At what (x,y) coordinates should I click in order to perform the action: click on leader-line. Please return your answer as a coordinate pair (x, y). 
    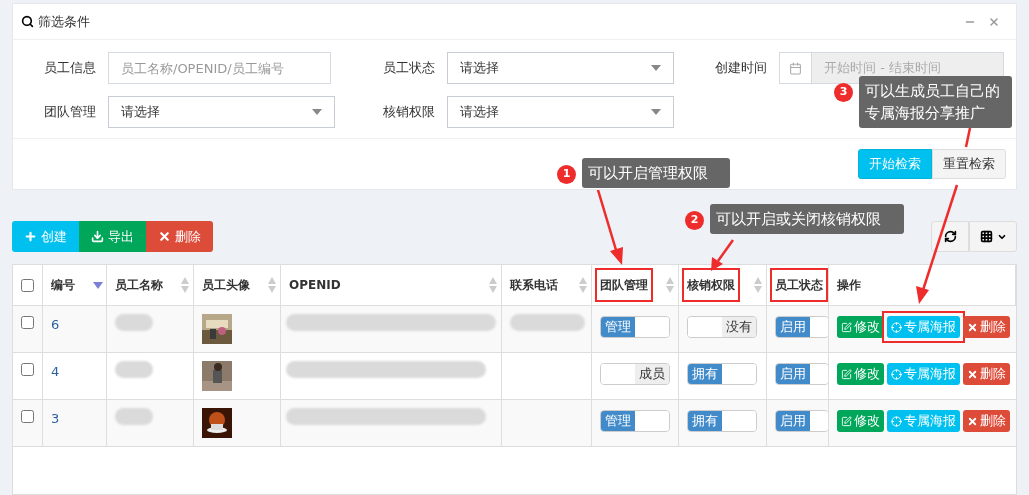
    Looking at the image, I should click on (968, 138).